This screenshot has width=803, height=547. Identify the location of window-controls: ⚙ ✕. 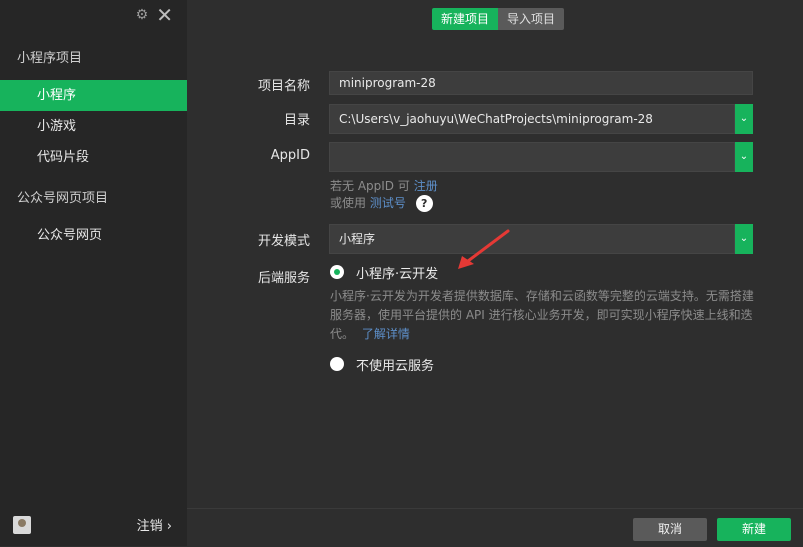
(154, 15).